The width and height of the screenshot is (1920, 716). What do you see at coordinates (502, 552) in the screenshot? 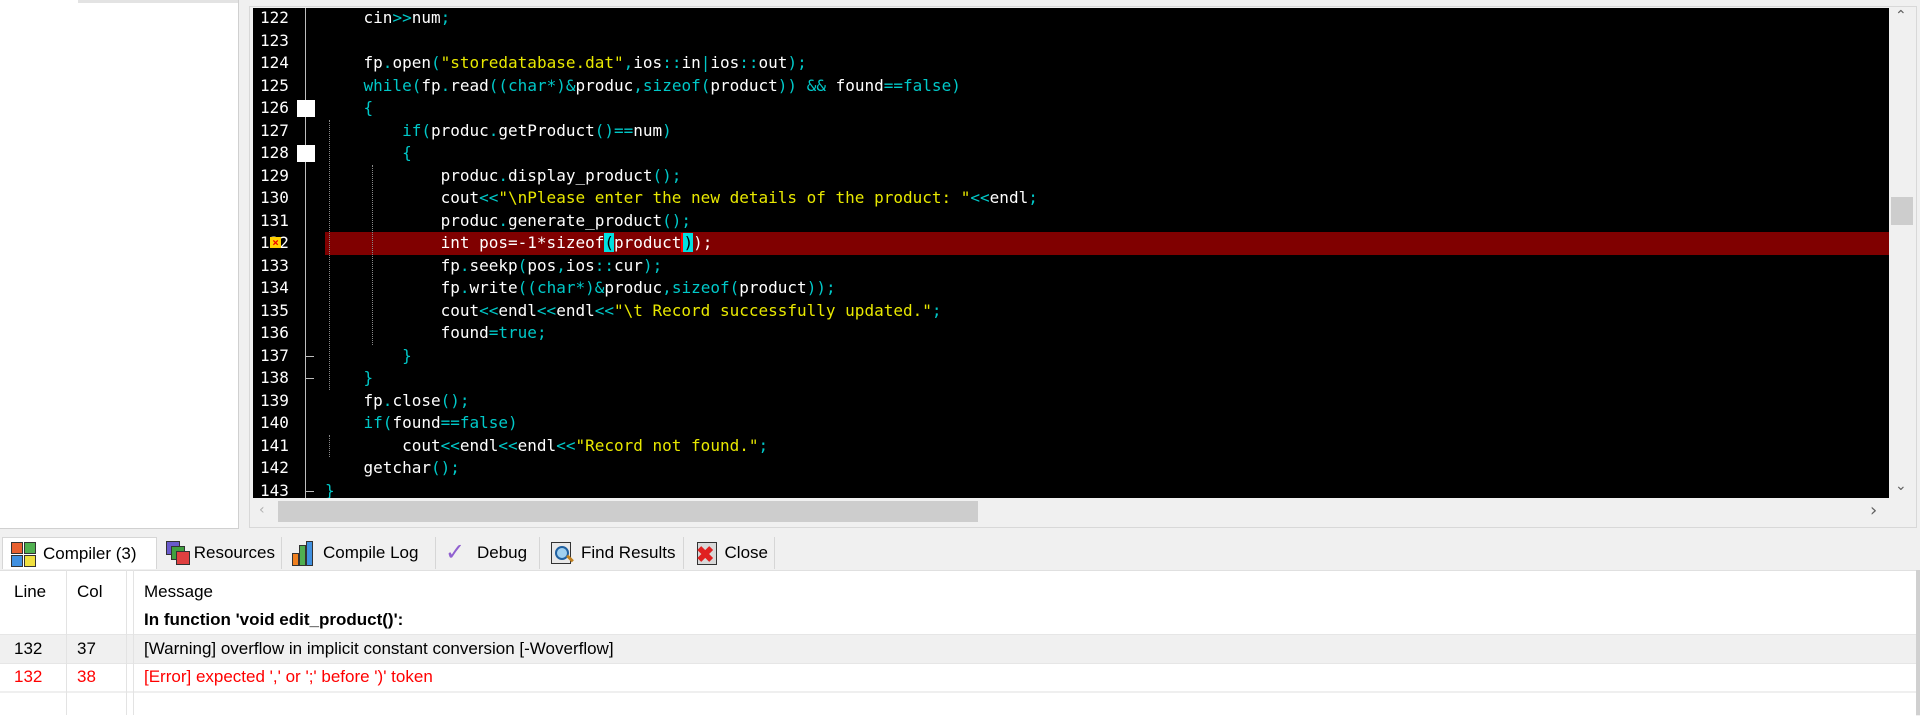
I see `tab-label: Debug` at bounding box center [502, 552].